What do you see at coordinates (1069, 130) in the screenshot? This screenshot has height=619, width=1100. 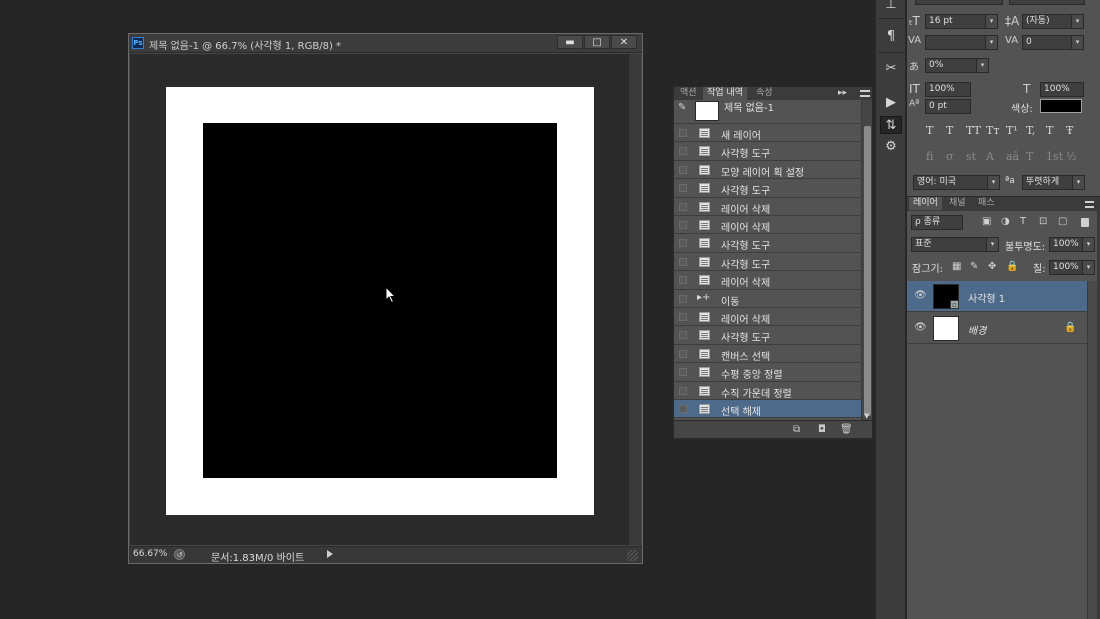 I see `type-style-button: Ŧ` at bounding box center [1069, 130].